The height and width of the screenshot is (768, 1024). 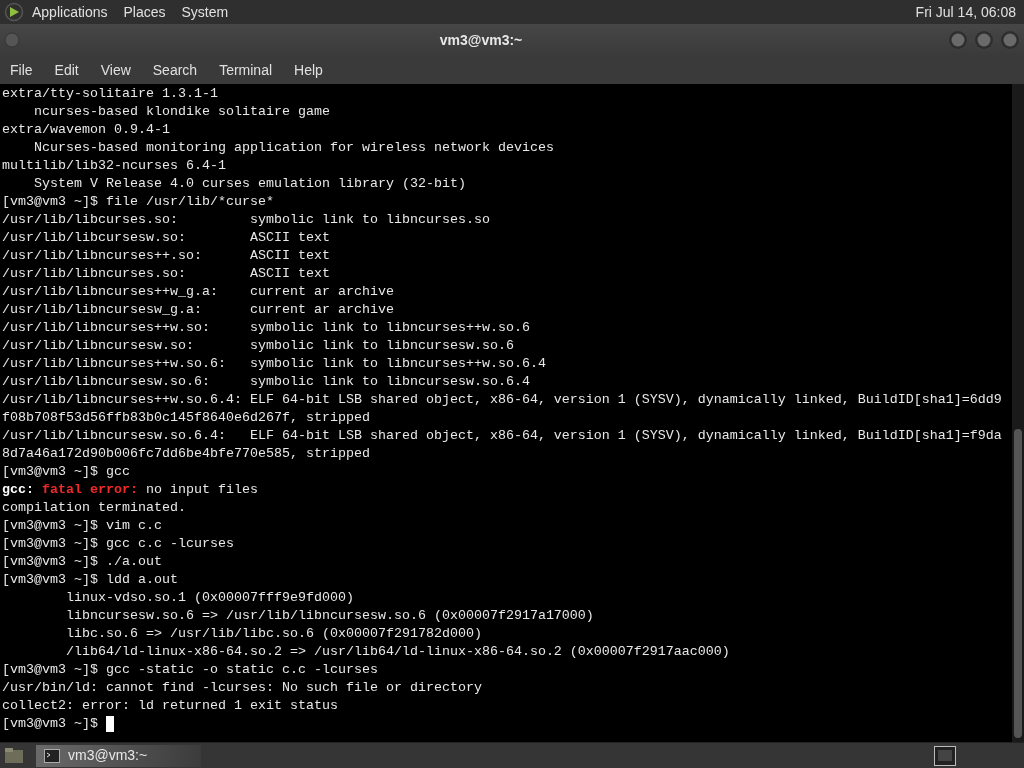 I want to click on terminal-line: /usr/lib/libncursesw.so: symbolic link to libncursesw.so.6, so click(x=258, y=346).